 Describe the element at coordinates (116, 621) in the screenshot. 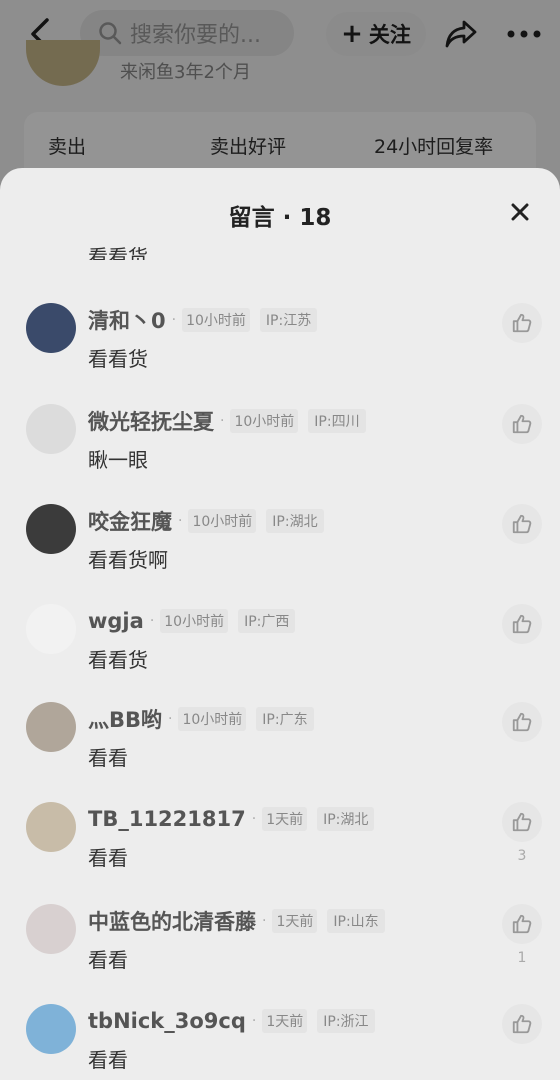

I see `username: wgja` at that location.